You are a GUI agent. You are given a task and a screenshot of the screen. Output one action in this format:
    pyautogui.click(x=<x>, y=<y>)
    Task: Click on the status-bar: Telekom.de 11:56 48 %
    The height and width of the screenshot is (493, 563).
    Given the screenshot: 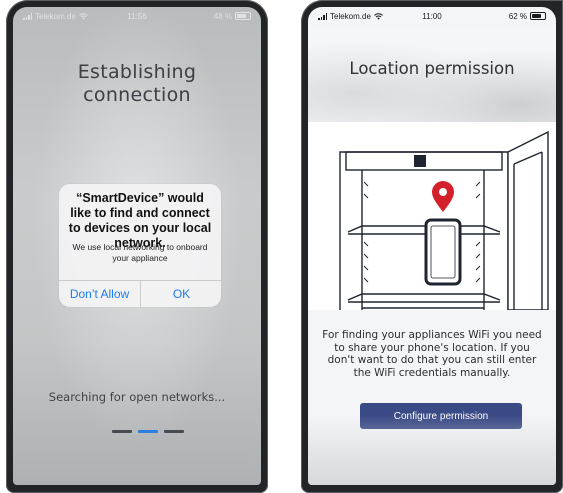 What is the action you would take?
    pyautogui.click(x=137, y=16)
    